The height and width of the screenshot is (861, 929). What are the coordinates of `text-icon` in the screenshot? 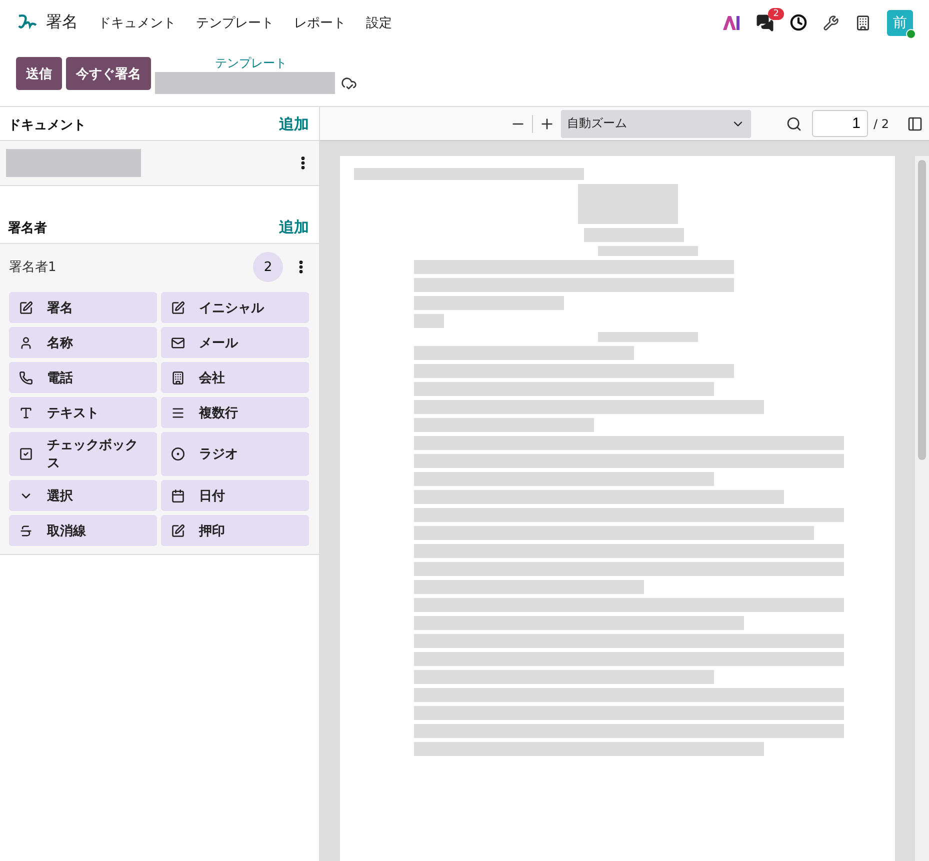 It's located at (26, 413).